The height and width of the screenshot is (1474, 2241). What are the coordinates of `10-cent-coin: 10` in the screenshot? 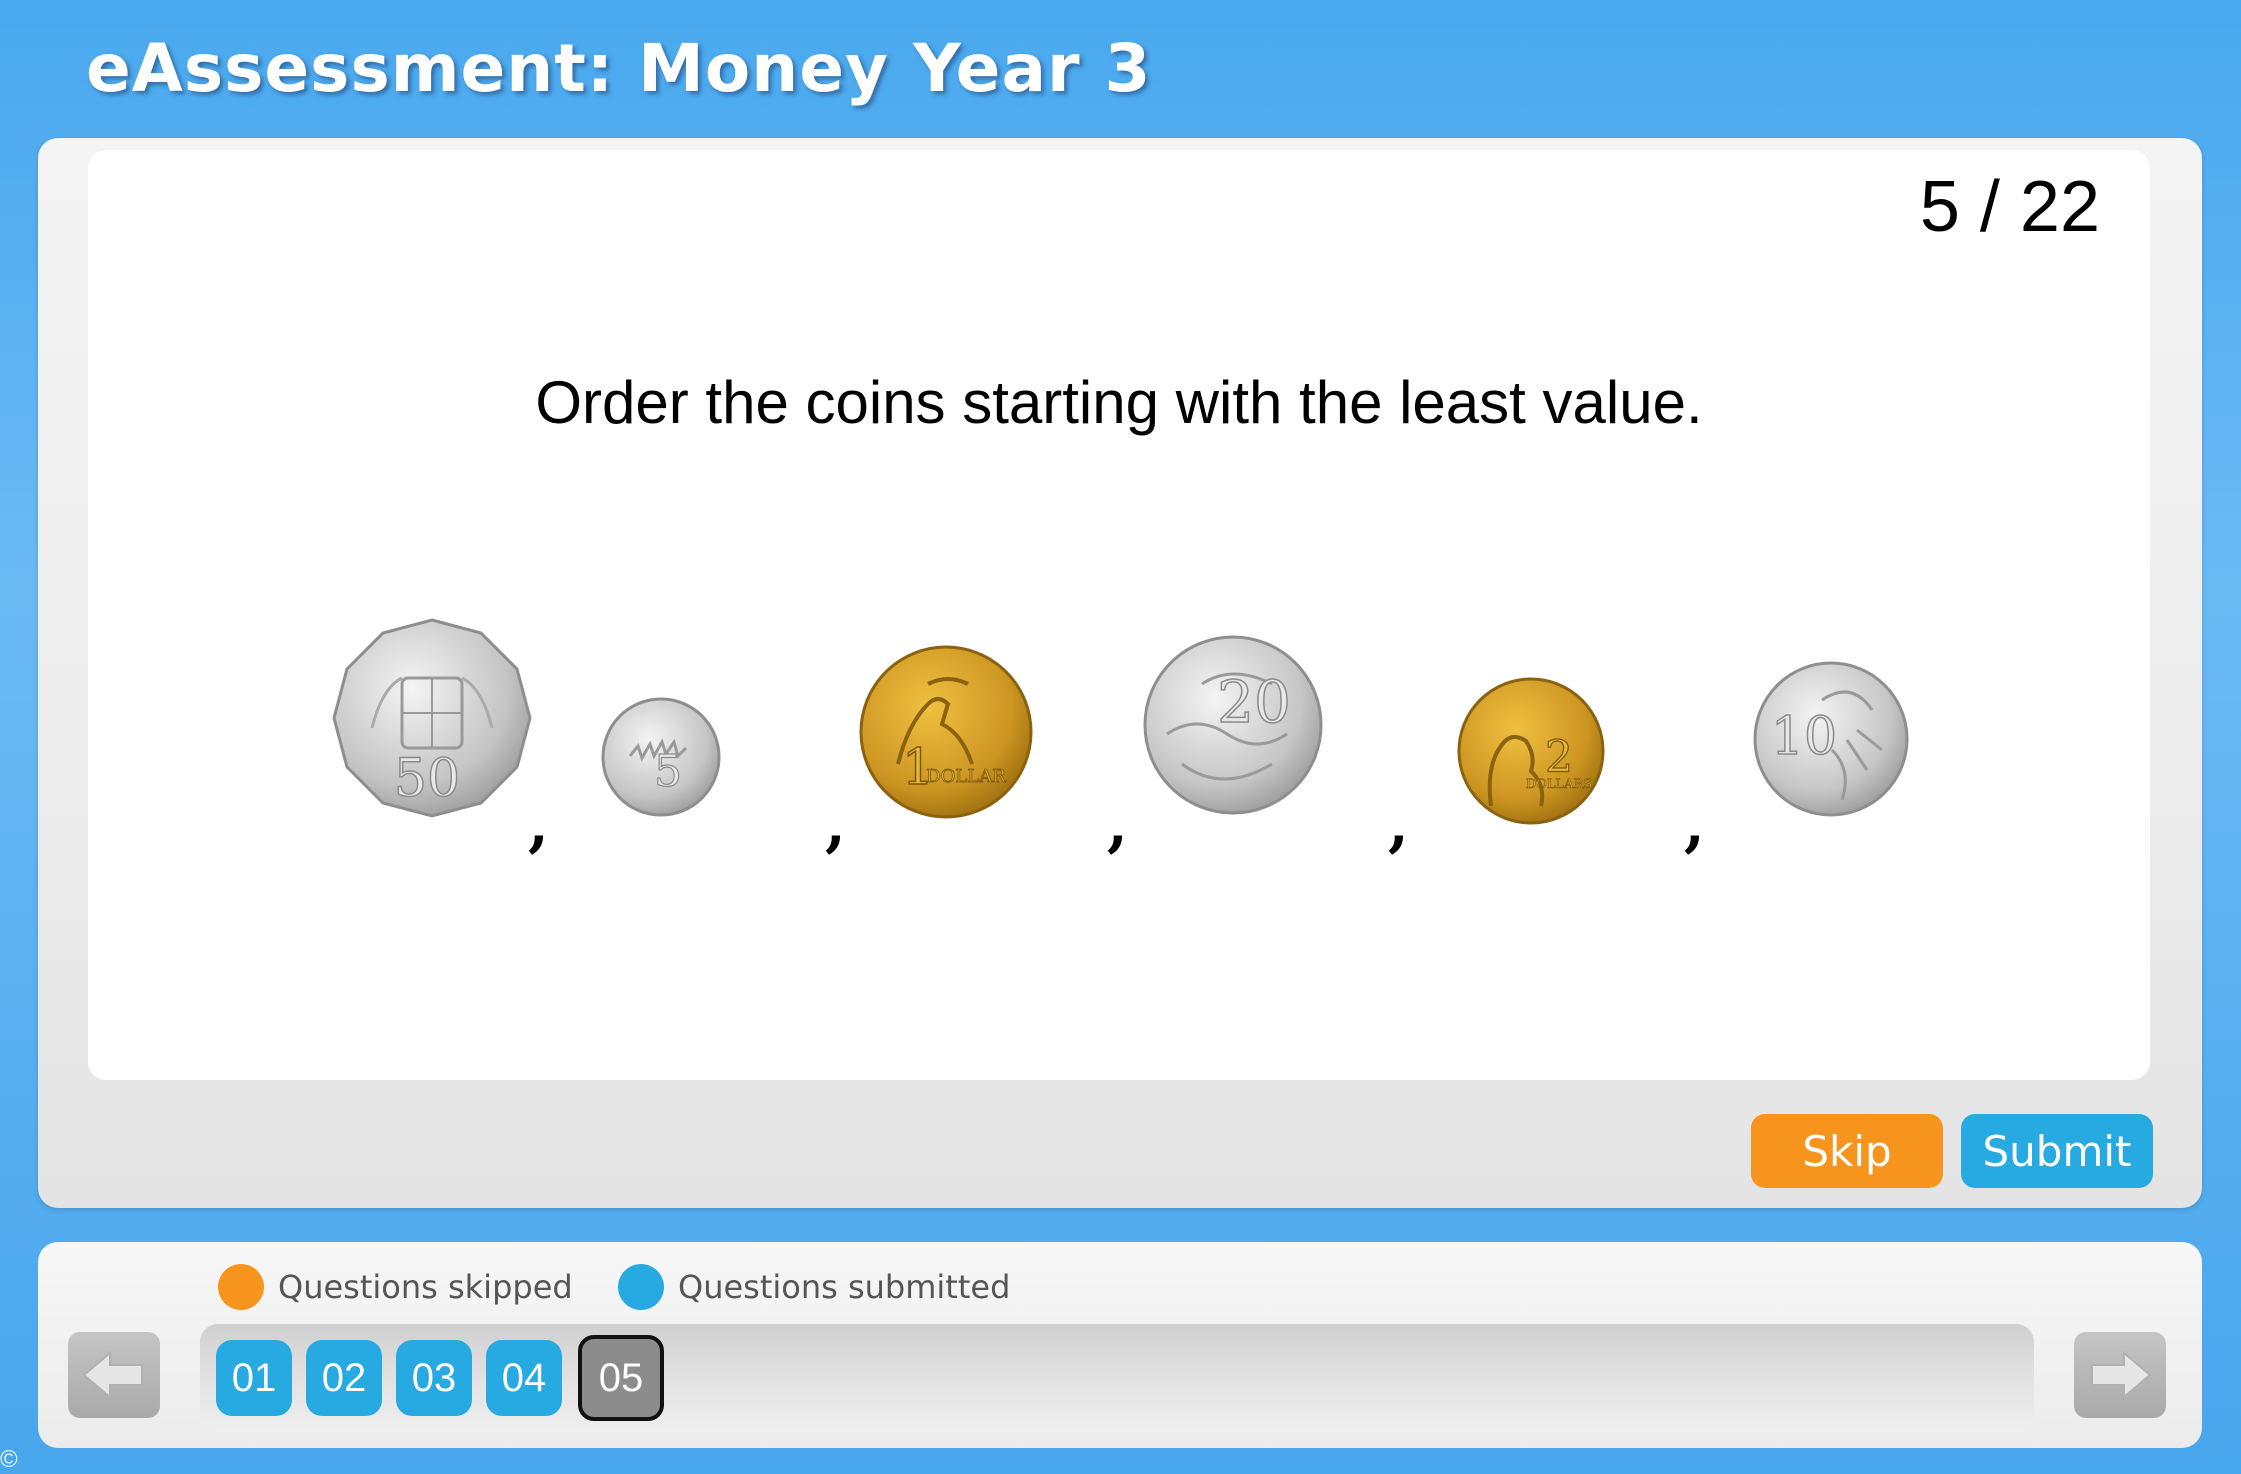 It's located at (1831, 739).